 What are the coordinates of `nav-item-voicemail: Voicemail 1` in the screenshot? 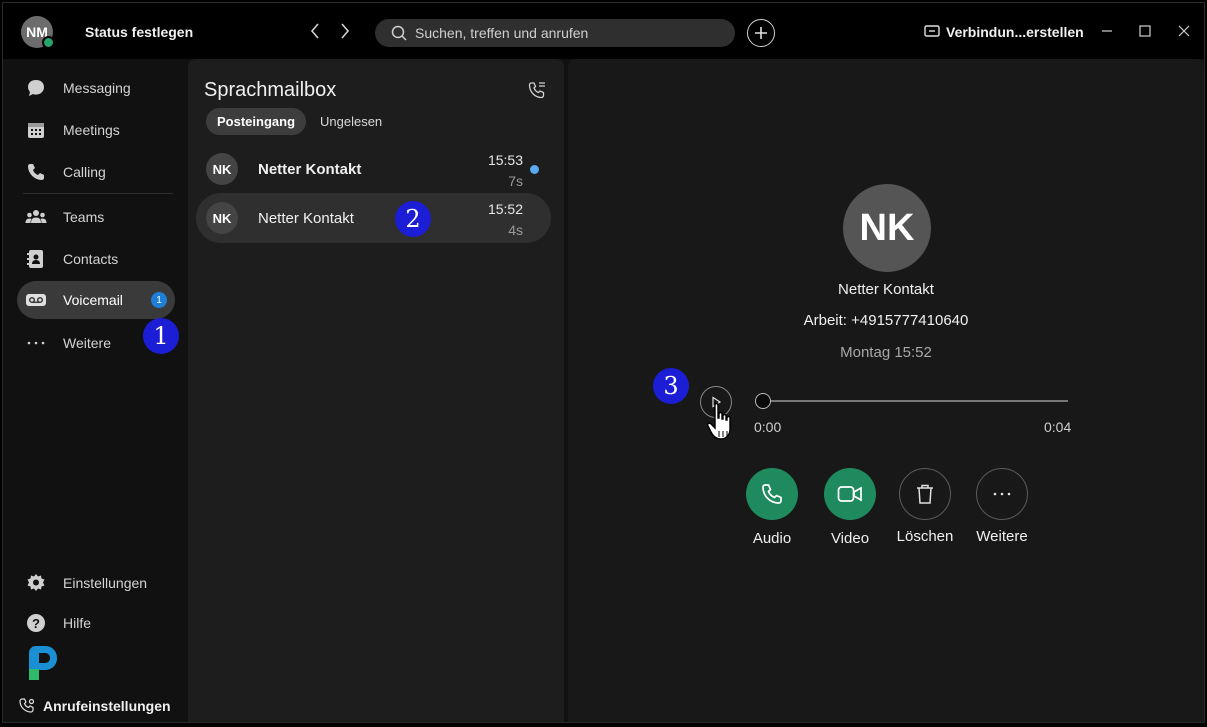 It's located at (96, 300).